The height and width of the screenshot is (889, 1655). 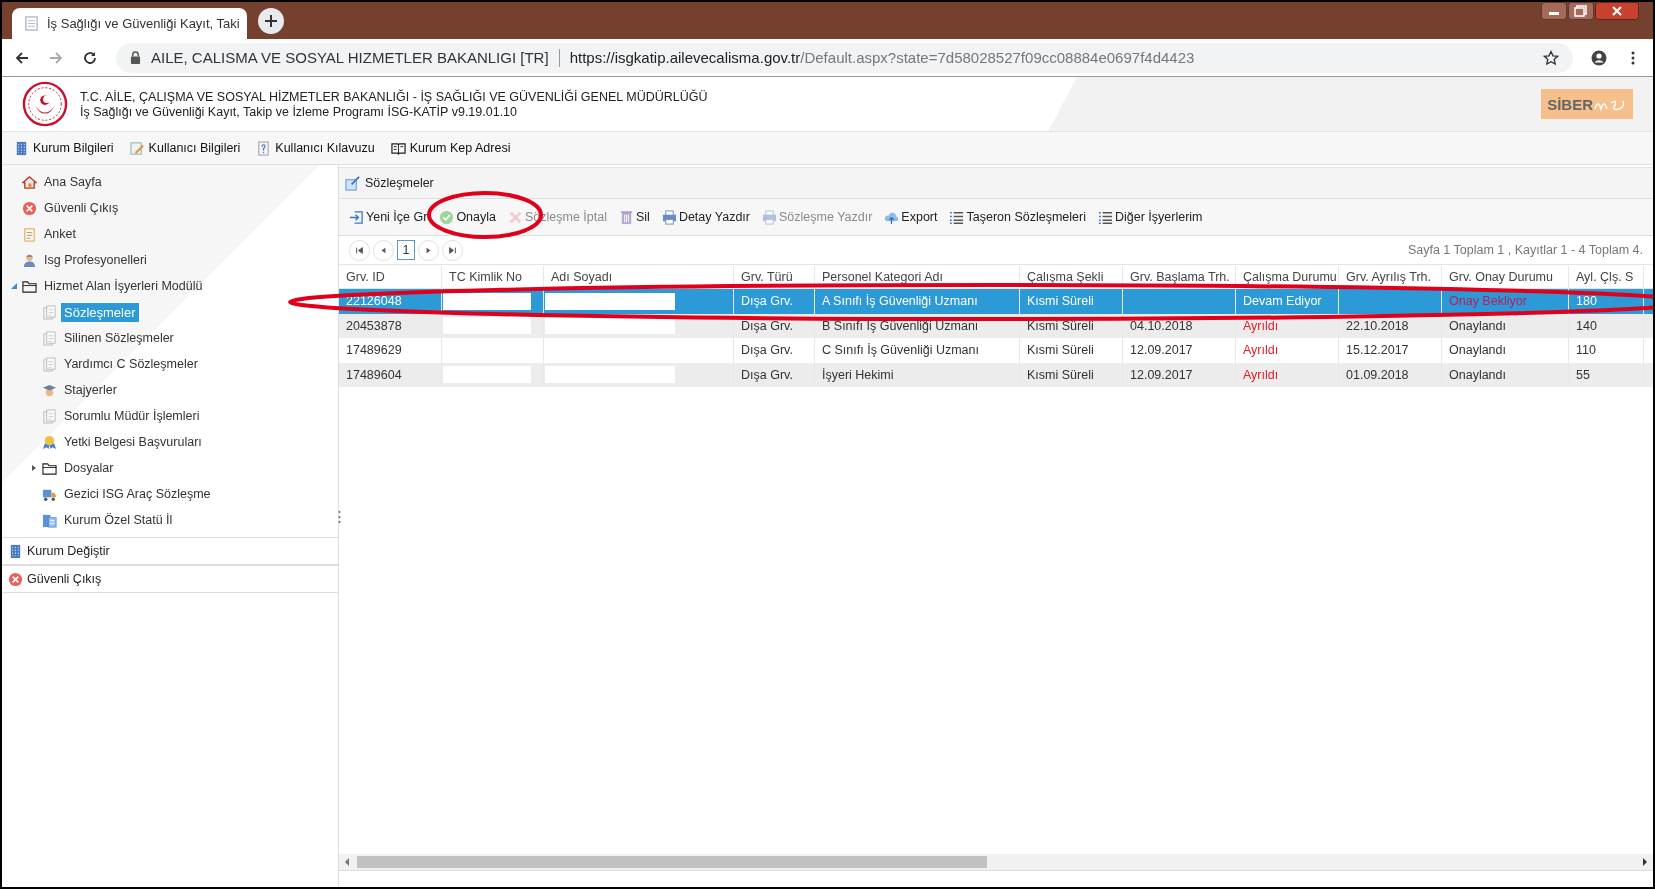 I want to click on toolbar-button: Export, so click(x=911, y=217).